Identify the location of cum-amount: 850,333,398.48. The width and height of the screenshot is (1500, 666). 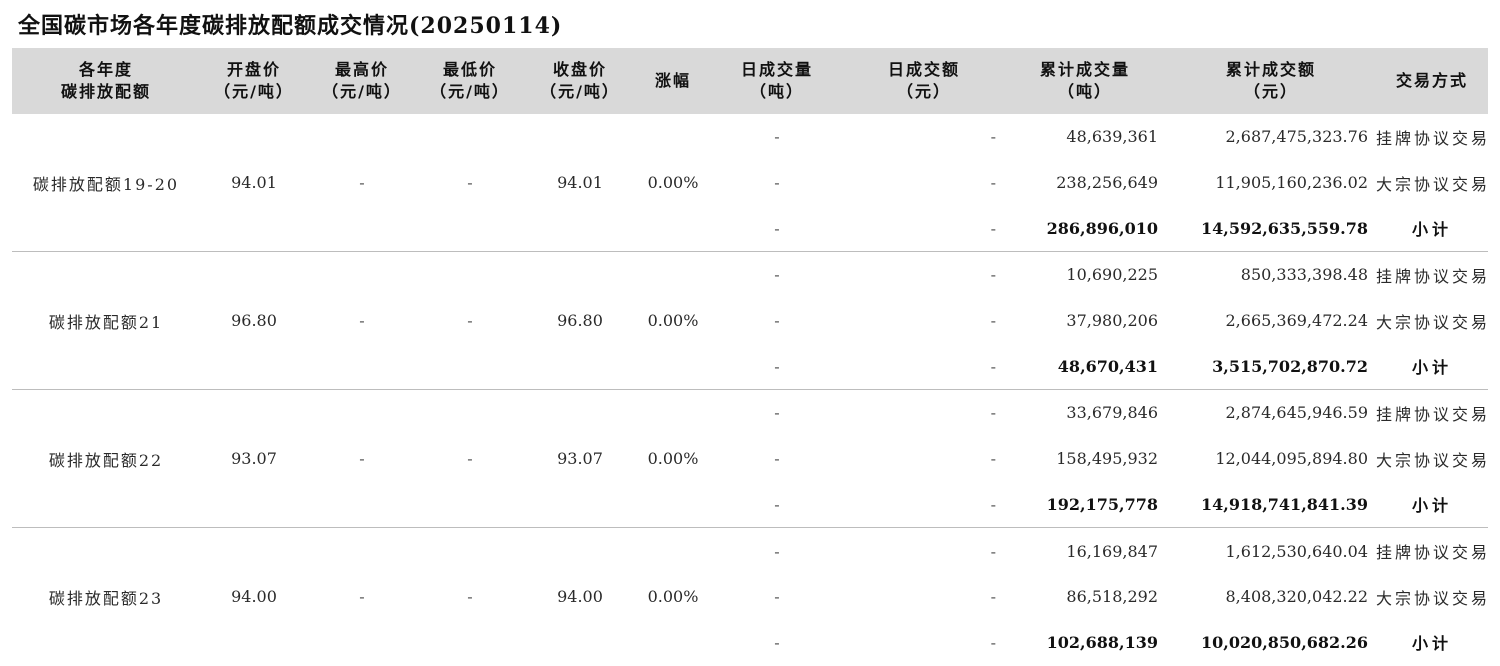
(1271, 274).